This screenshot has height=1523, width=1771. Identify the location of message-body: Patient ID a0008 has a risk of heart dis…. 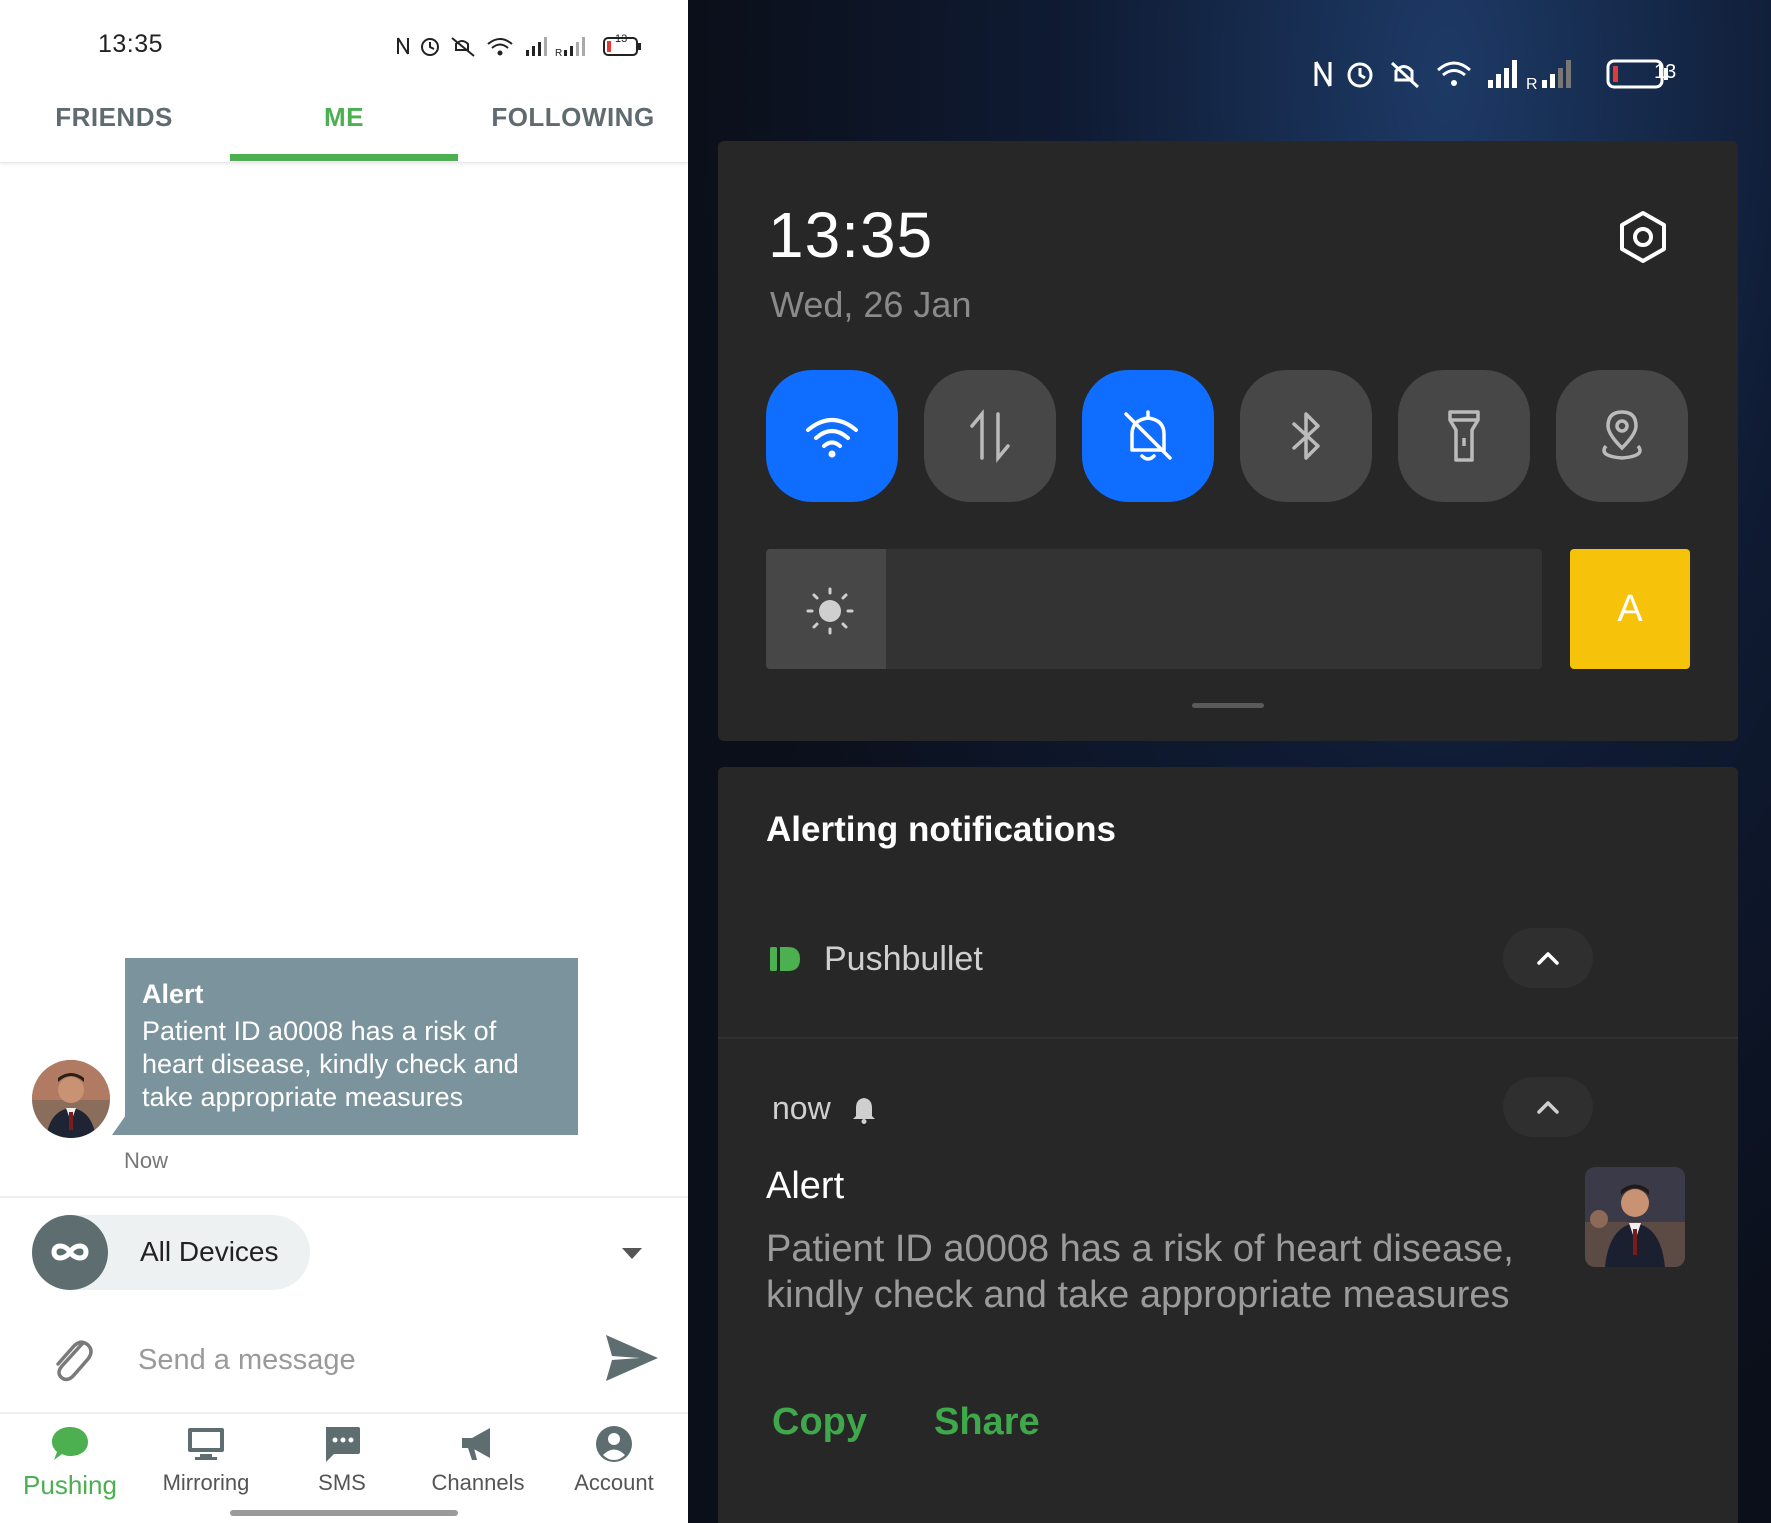
(330, 1064).